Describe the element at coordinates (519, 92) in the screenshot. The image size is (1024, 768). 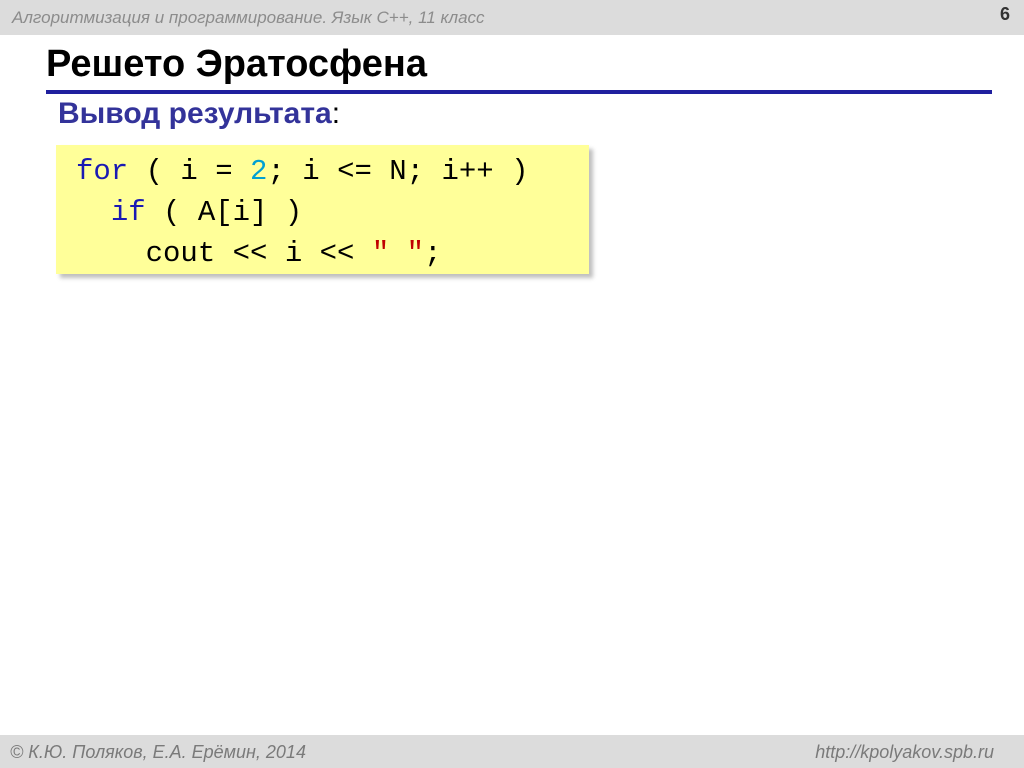
I see `title-underline` at that location.